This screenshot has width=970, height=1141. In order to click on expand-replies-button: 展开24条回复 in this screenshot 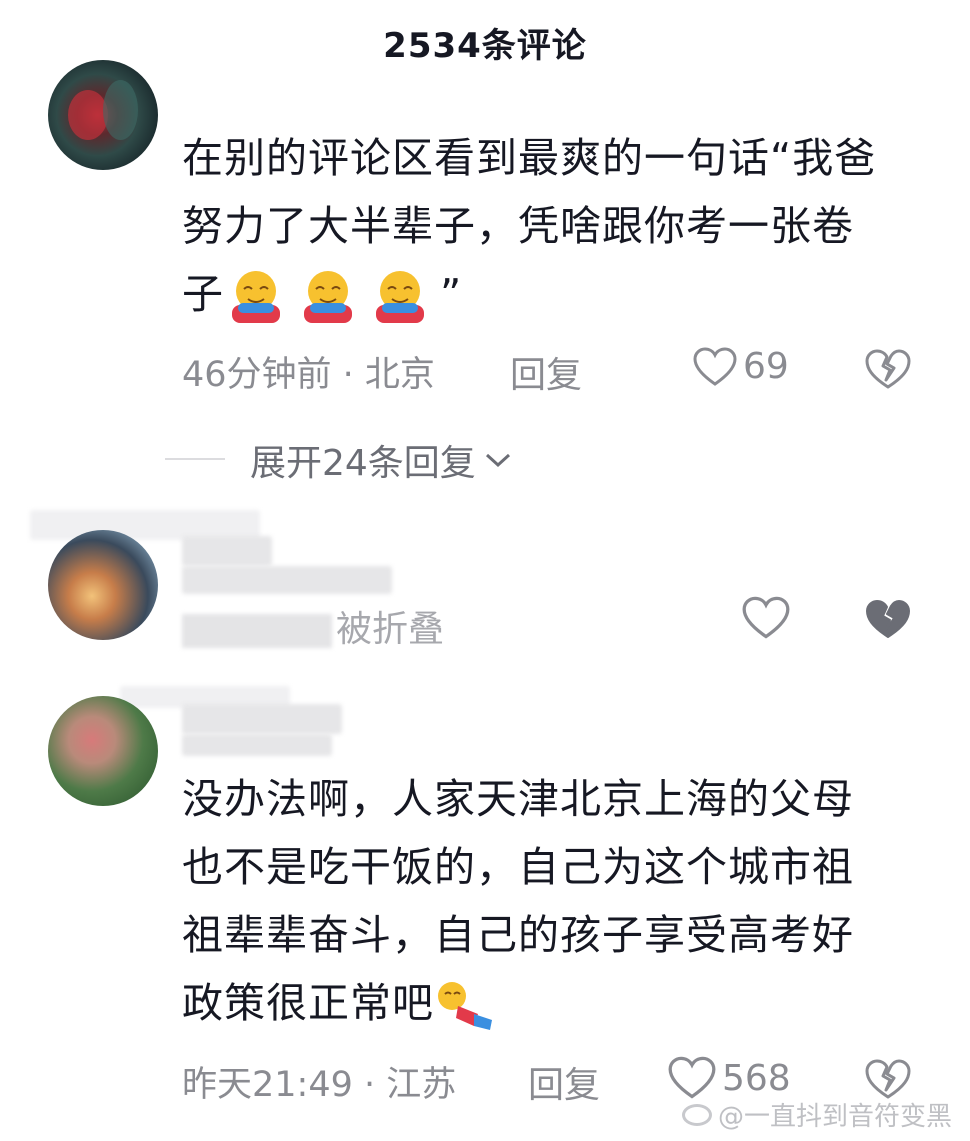, I will do `click(381, 460)`.